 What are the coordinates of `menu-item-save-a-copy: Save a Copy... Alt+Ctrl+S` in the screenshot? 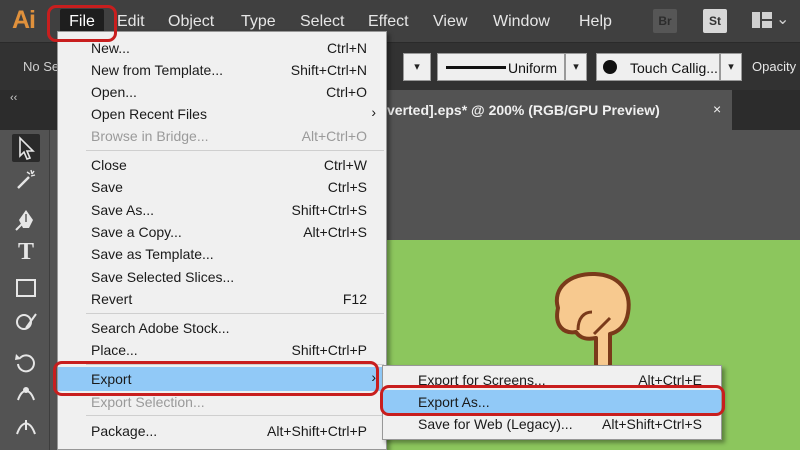 It's located at (222, 232).